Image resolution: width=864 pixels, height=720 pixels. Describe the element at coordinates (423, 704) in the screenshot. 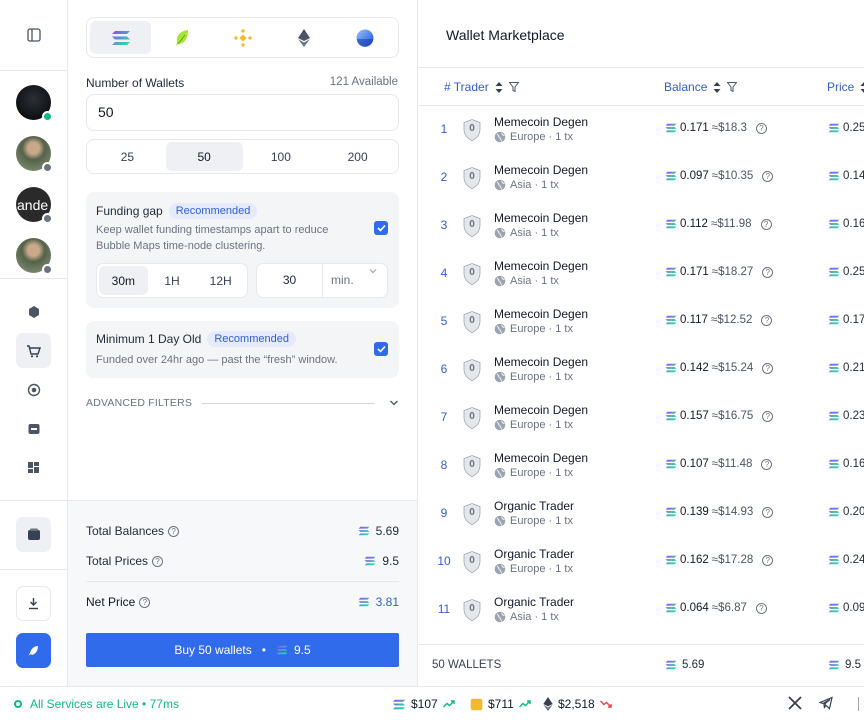

I see `ticker-solana: $107` at that location.